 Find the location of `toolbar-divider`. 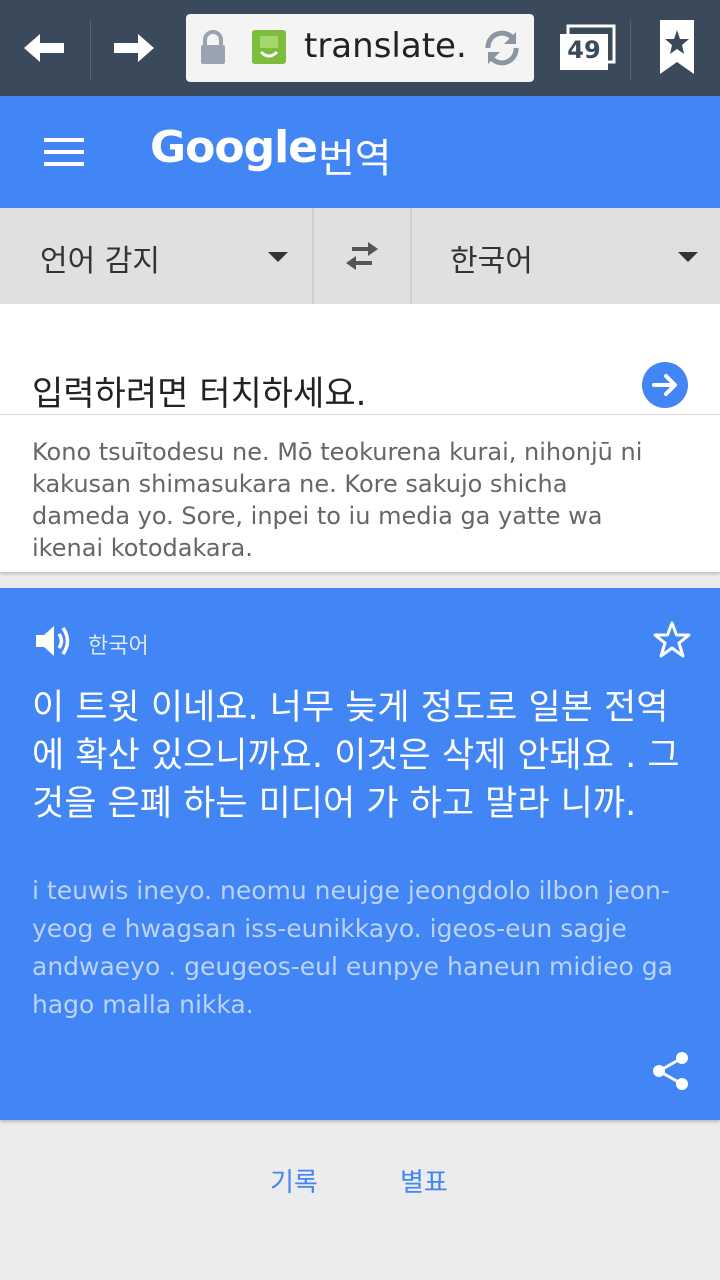

toolbar-divider is located at coordinates (630, 50).